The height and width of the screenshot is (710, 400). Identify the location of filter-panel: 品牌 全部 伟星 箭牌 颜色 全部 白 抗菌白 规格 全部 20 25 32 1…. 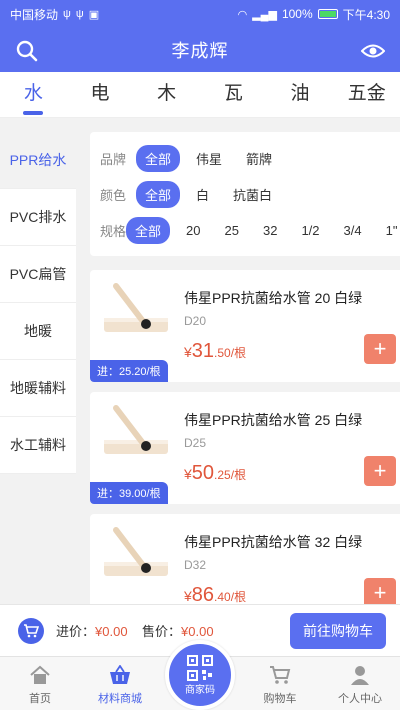
(245, 194).